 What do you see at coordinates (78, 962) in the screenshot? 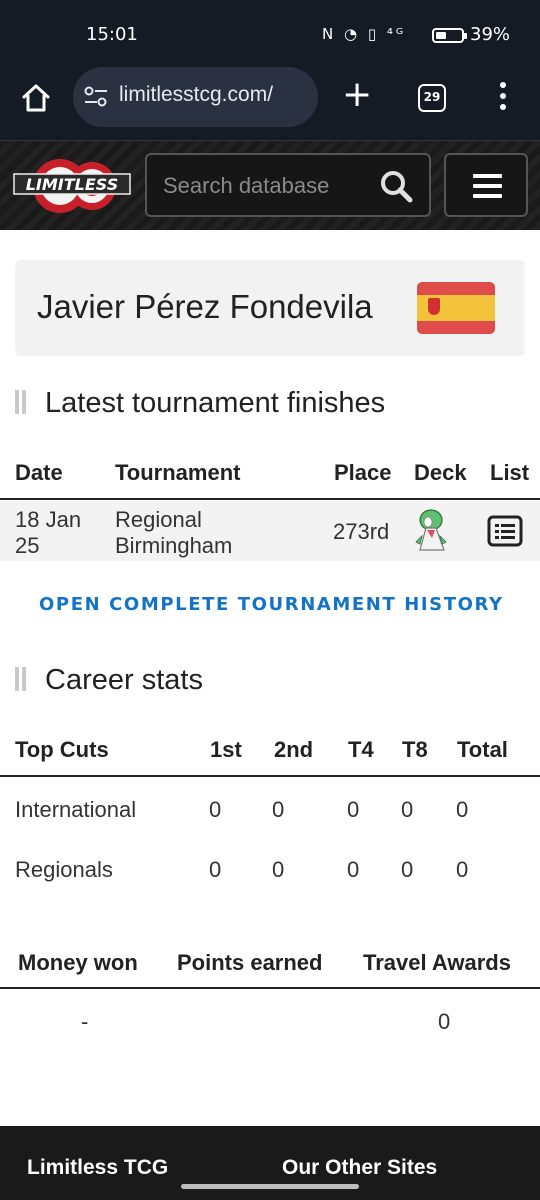
I see `money-won-header: Money won` at bounding box center [78, 962].